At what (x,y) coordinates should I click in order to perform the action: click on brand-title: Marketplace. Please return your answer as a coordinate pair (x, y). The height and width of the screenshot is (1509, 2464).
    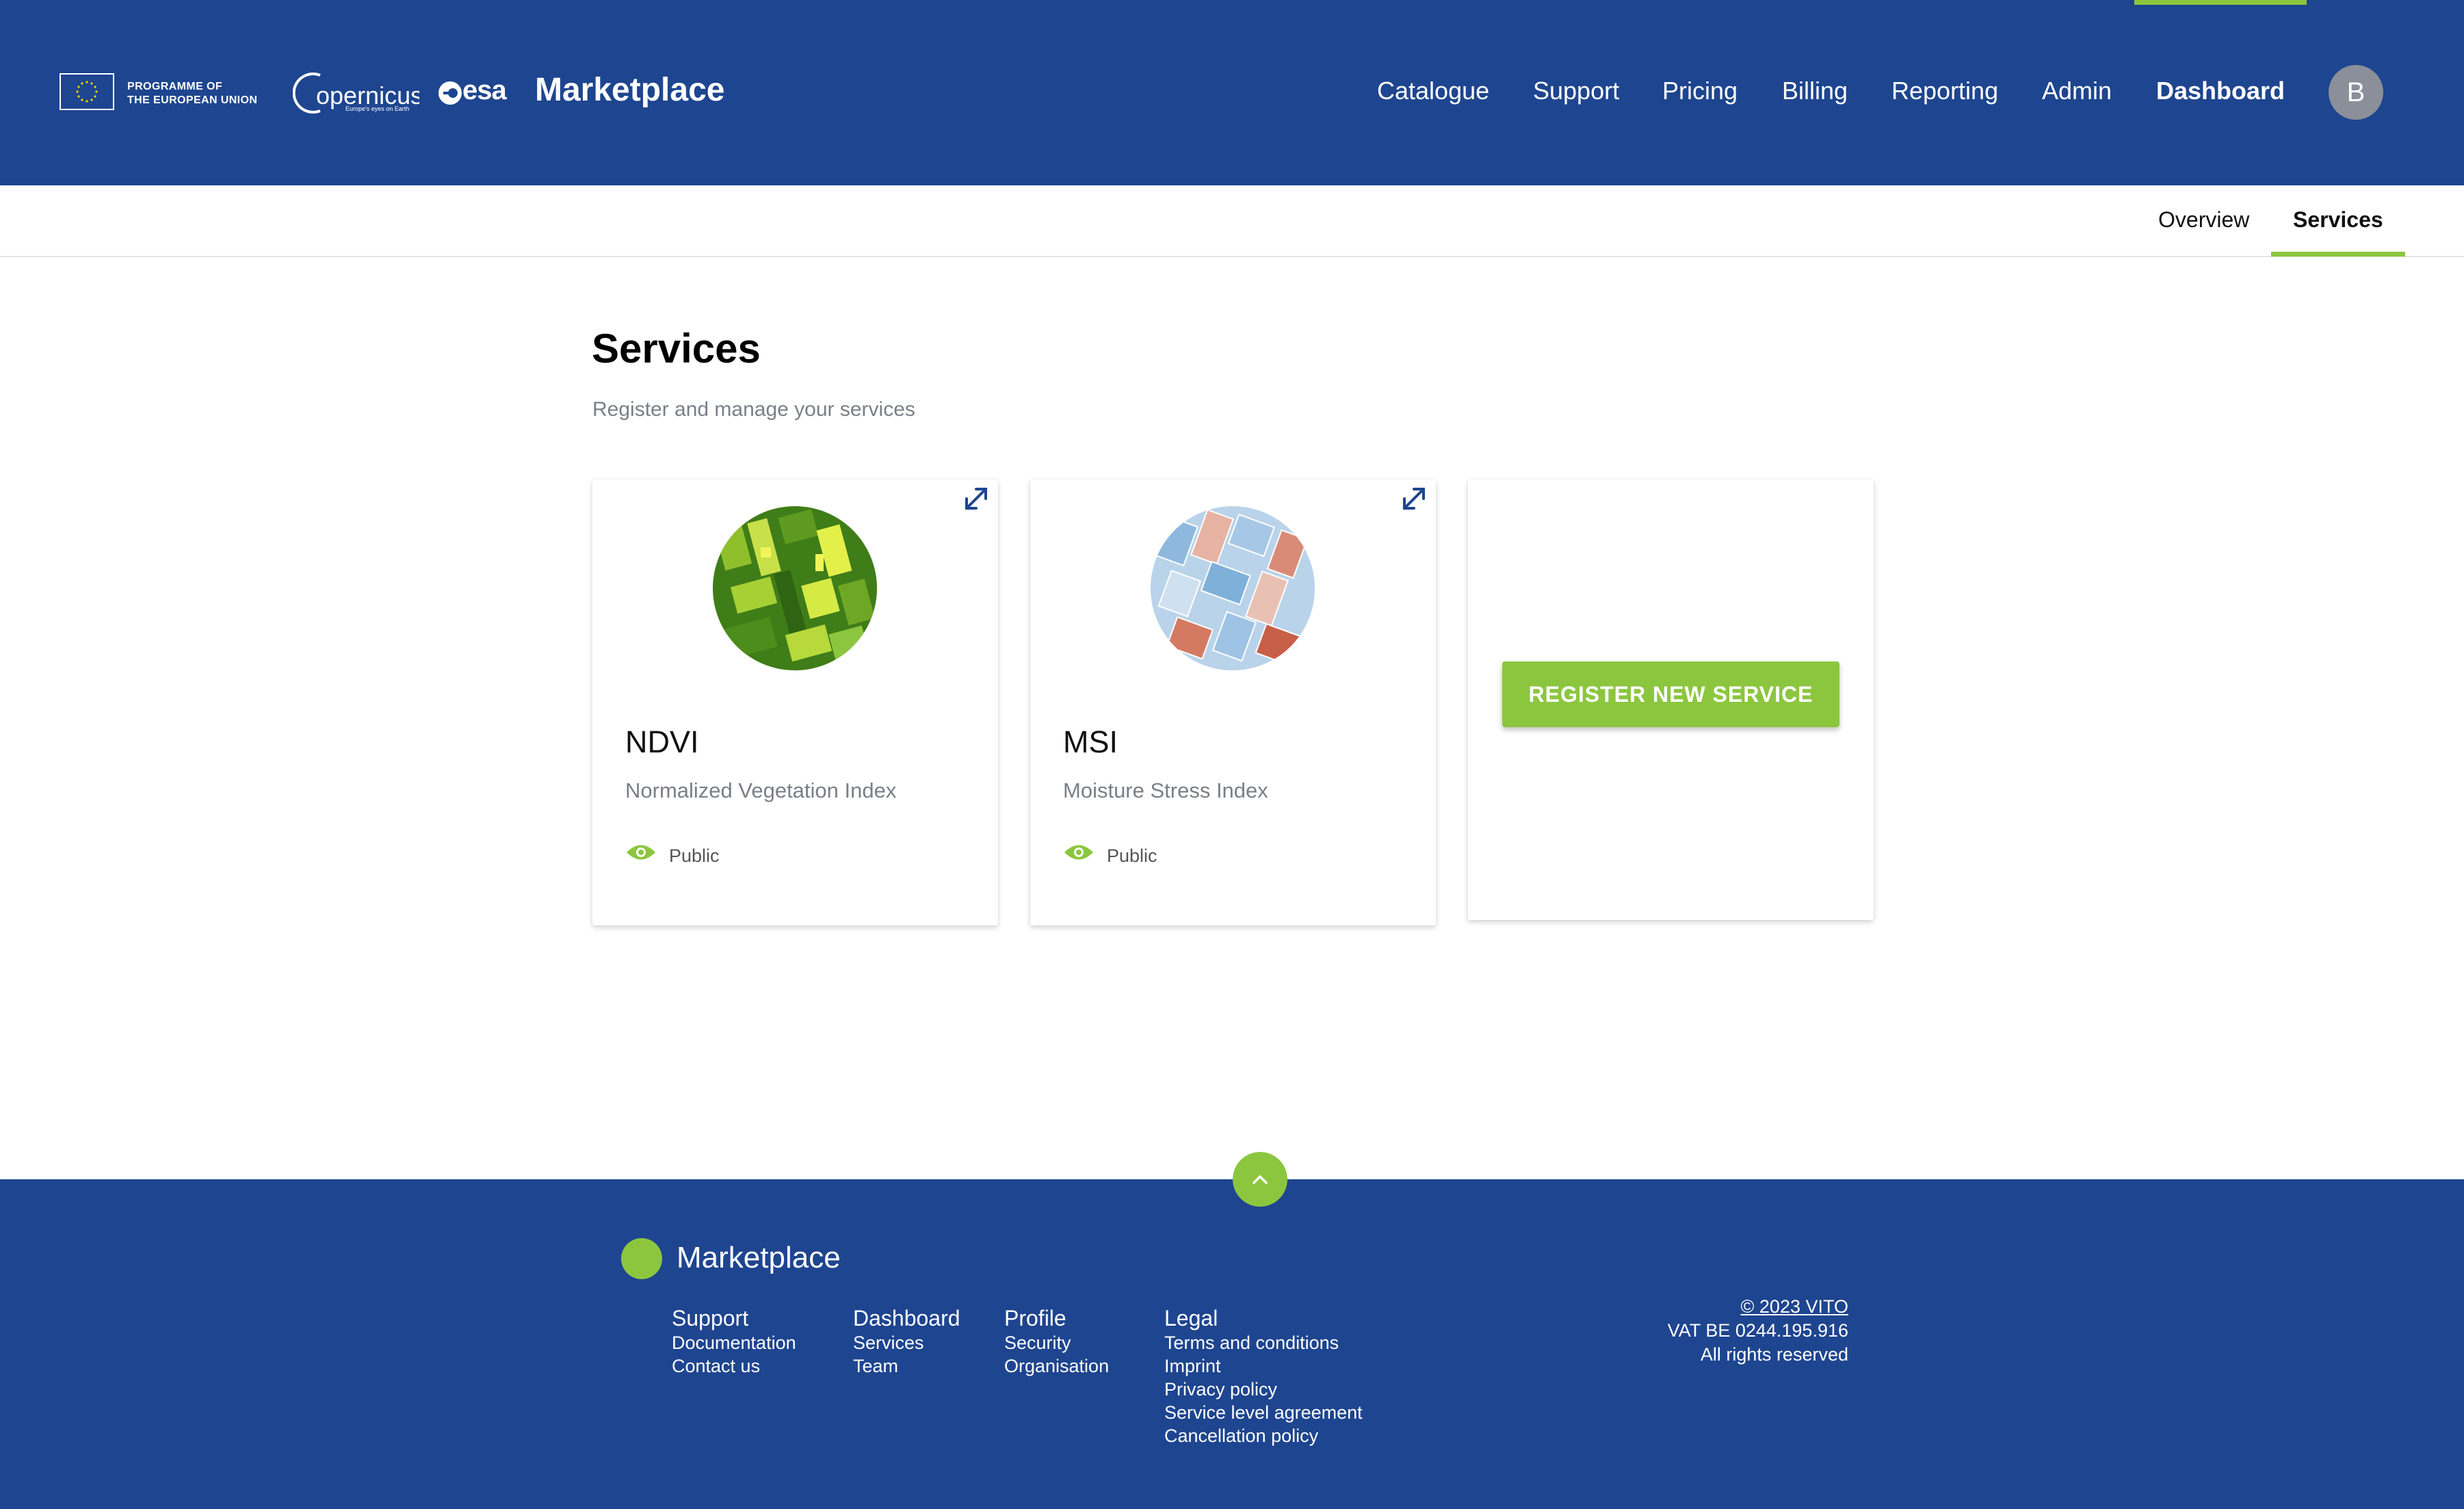
    Looking at the image, I should click on (629, 90).